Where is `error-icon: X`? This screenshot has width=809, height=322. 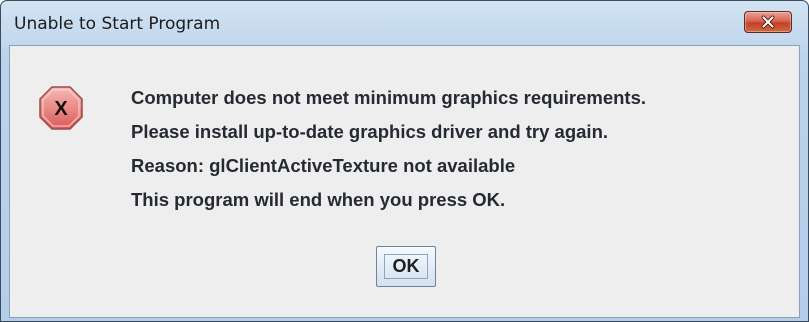 error-icon: X is located at coordinates (61, 108).